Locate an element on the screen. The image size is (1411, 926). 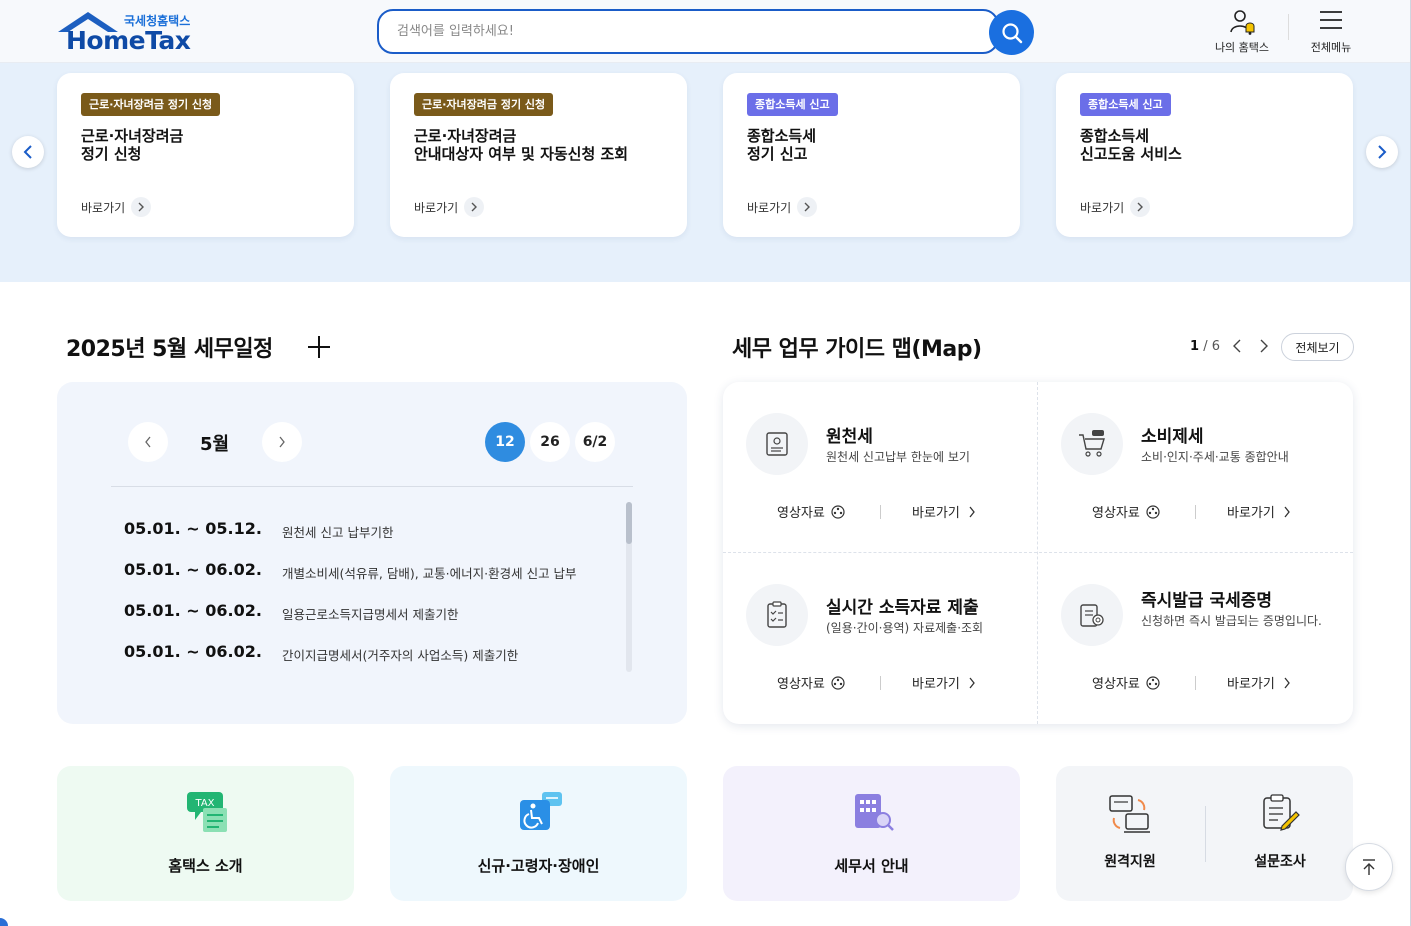
tile-survey: 설문조사 is located at coordinates (1280, 833).